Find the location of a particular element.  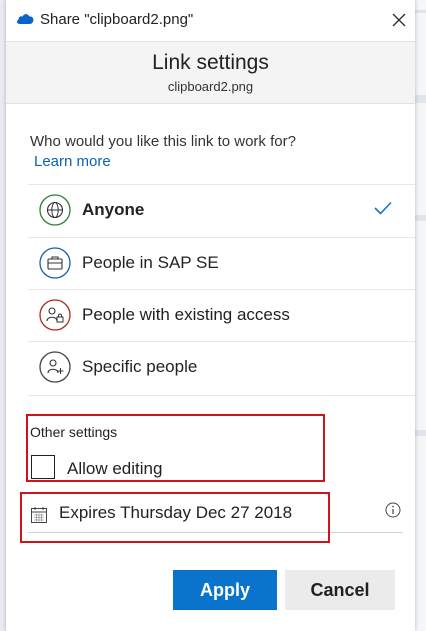

cancel-button: Cancel is located at coordinates (340, 590).